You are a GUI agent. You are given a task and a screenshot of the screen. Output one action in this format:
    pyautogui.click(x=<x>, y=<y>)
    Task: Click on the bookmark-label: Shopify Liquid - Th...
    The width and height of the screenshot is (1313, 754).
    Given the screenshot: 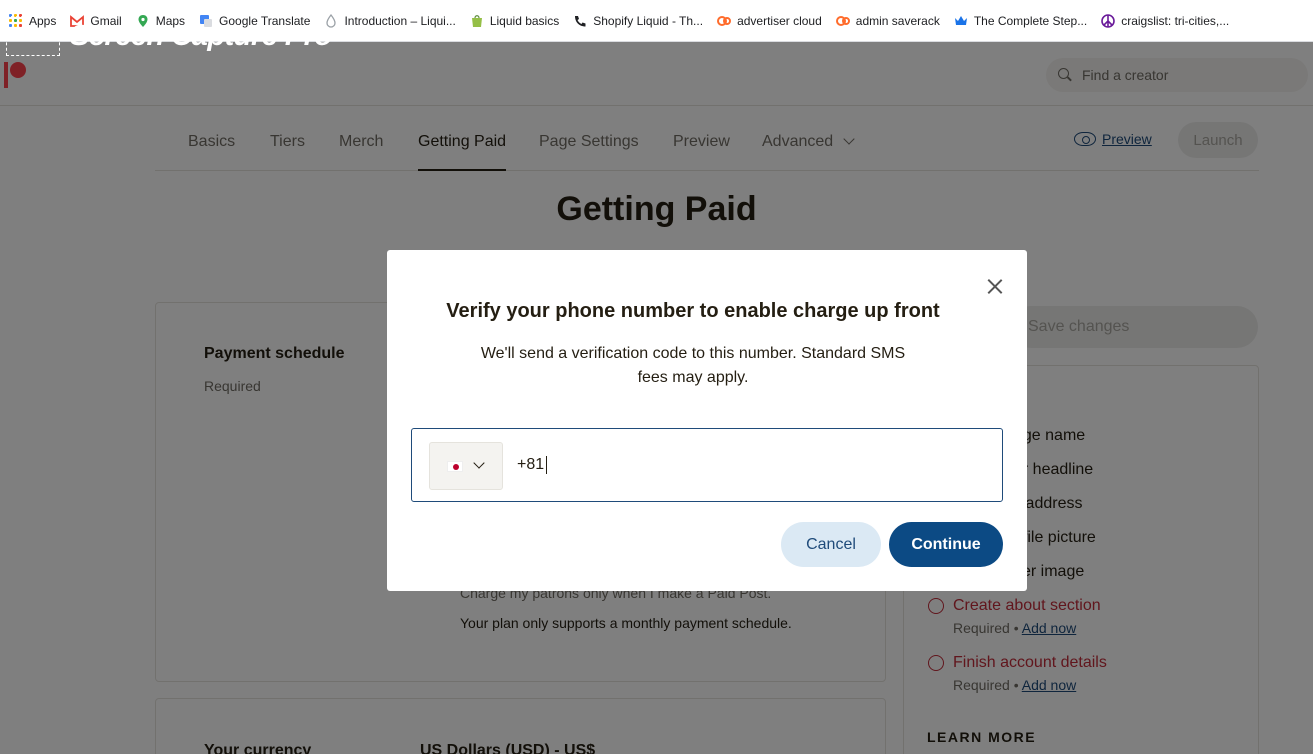 What is the action you would take?
    pyautogui.click(x=648, y=20)
    